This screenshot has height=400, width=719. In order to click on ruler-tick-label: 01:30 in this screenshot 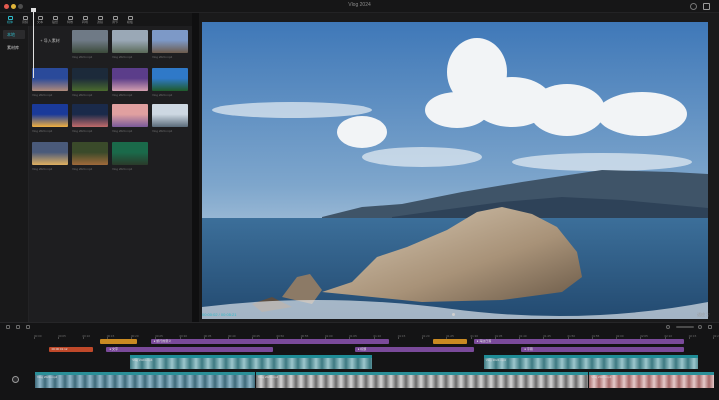, I will do `click(474, 336)`.